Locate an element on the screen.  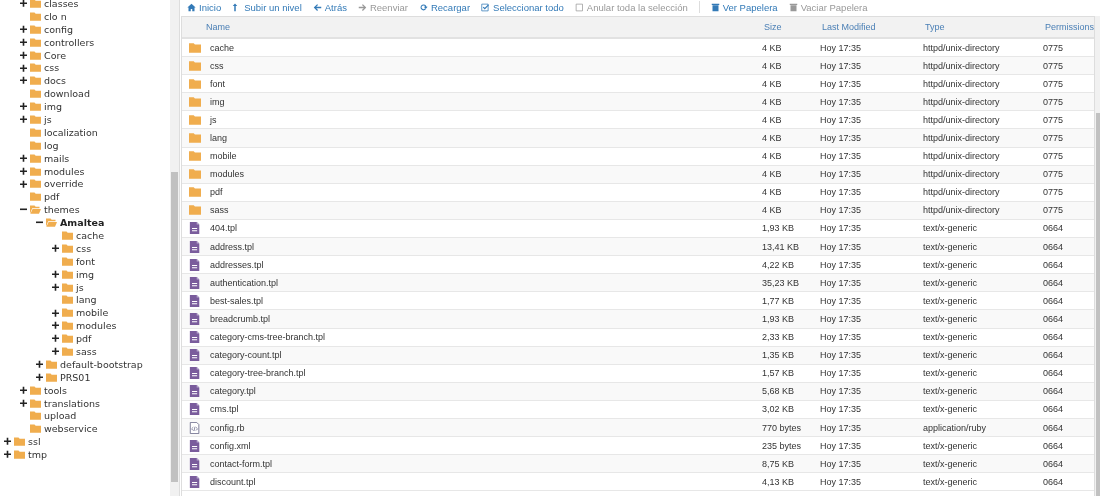
tree-item: classes is located at coordinates (61, 4).